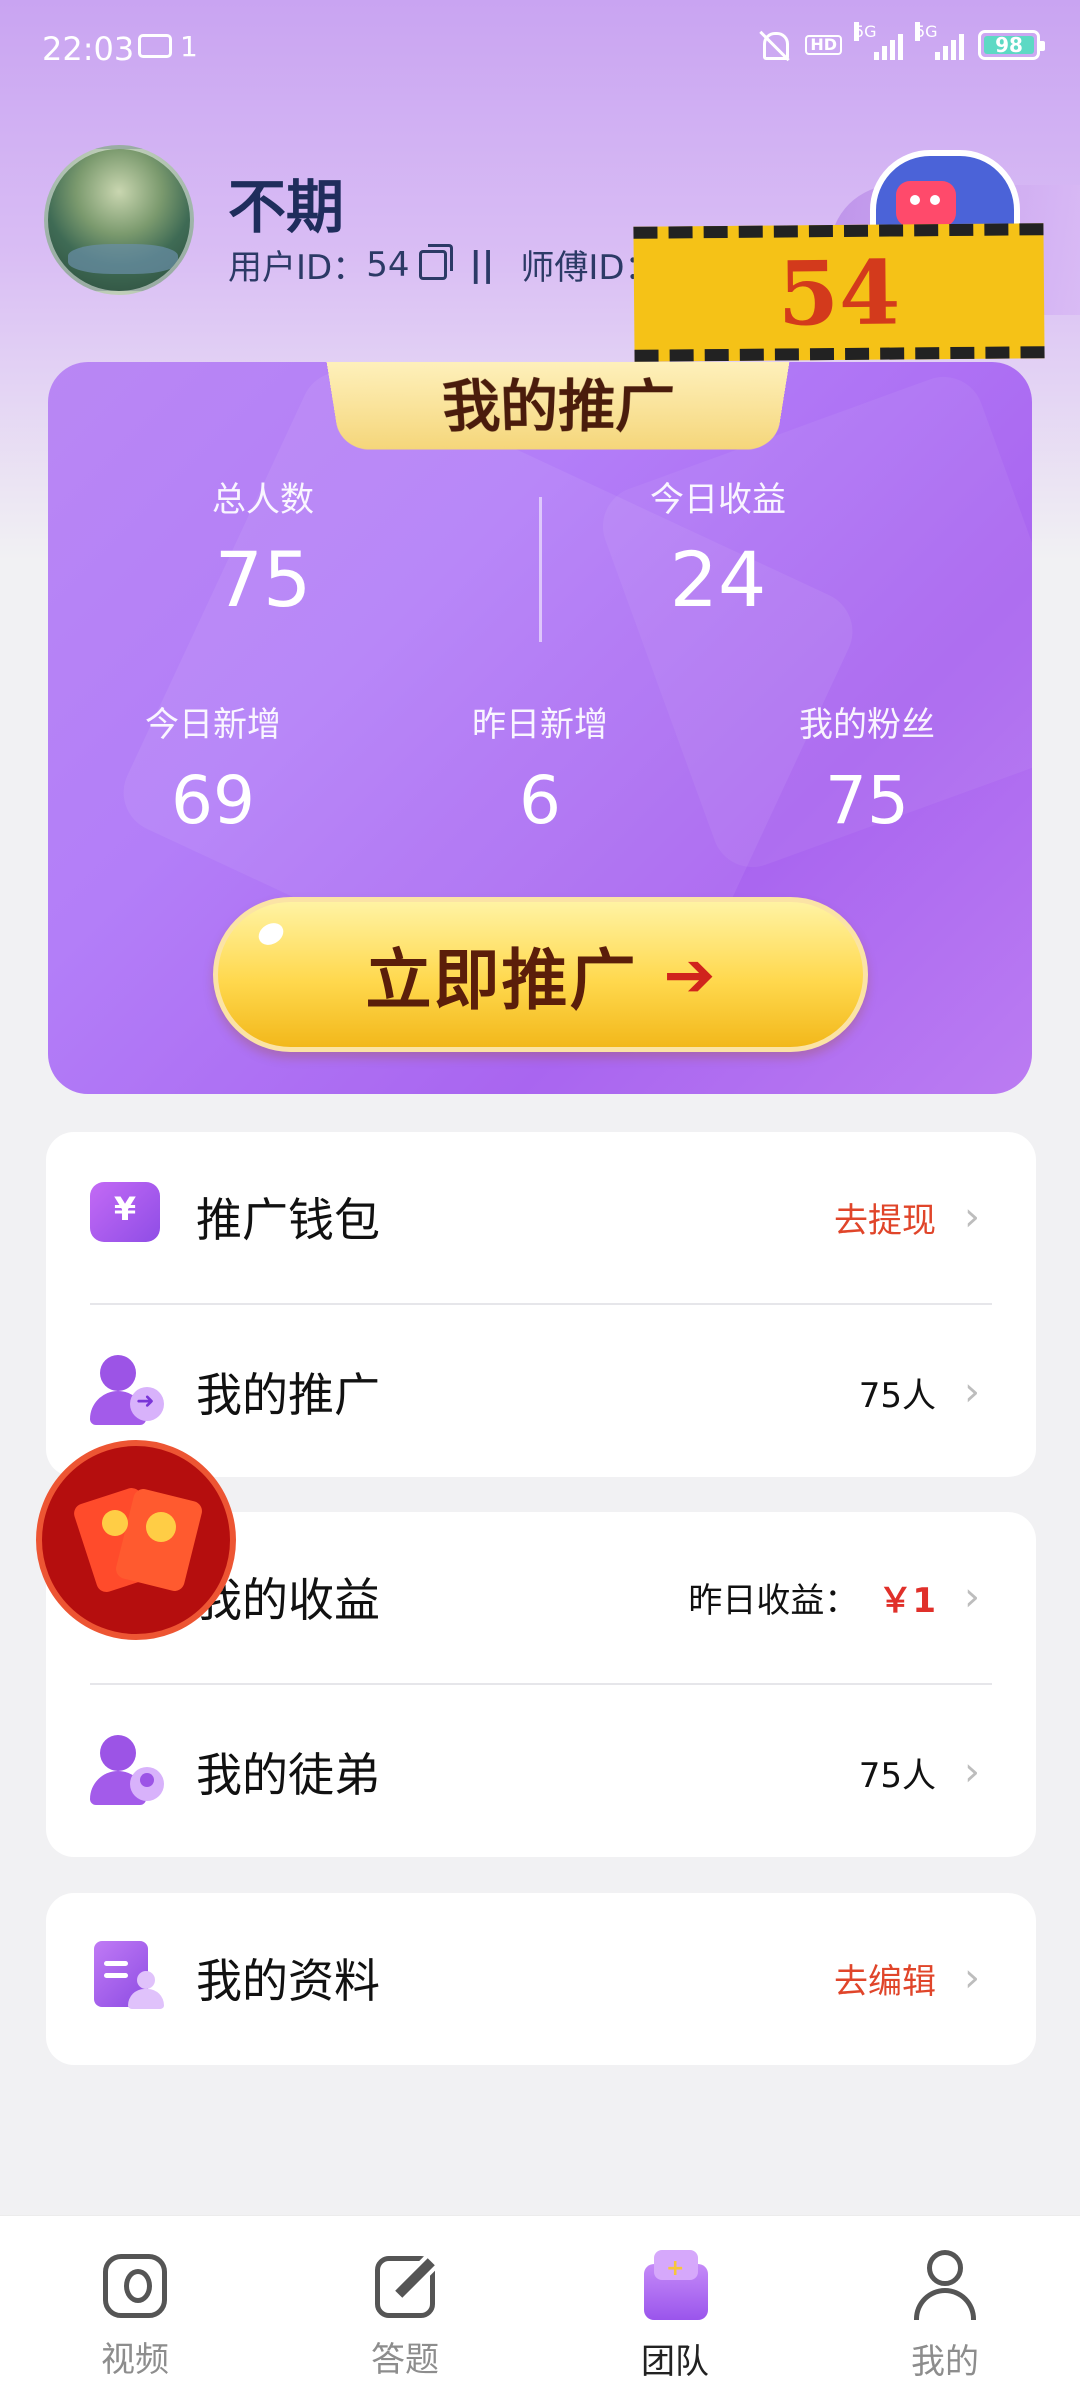  What do you see at coordinates (213, 800) in the screenshot?
I see `stat-today-new-value: 69` at bounding box center [213, 800].